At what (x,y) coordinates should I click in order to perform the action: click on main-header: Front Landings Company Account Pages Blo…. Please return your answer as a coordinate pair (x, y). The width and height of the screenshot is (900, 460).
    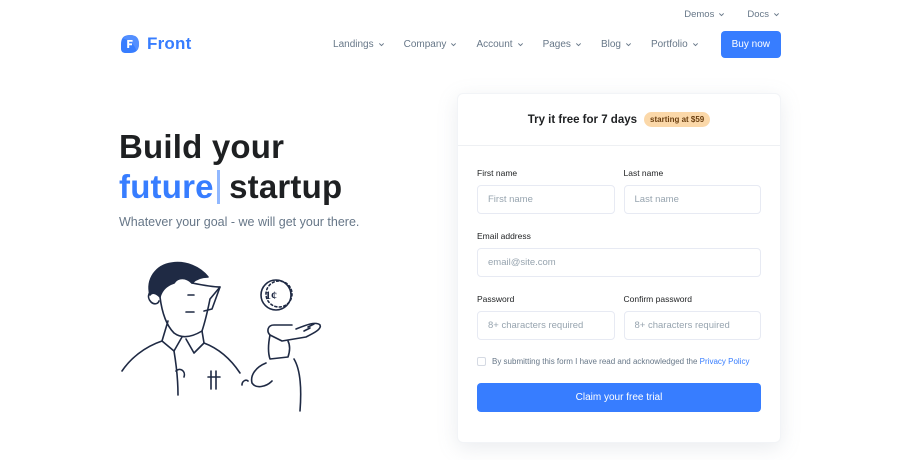
    Looking at the image, I should click on (450, 44).